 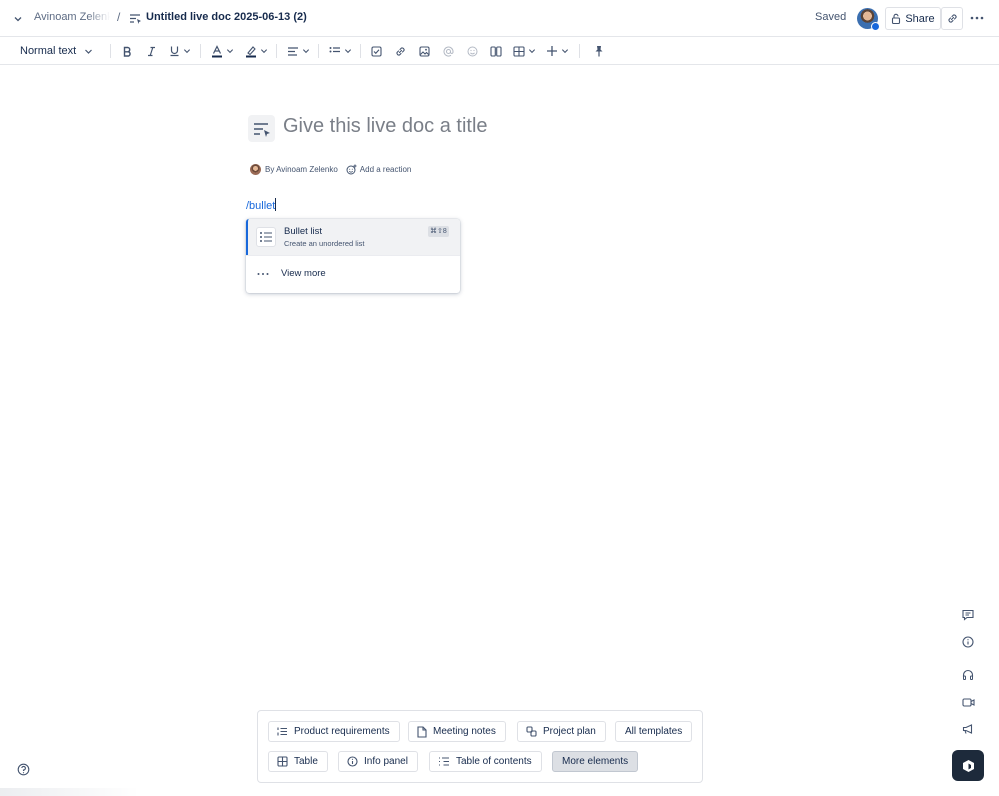 I want to click on save-status: Saved, so click(x=831, y=17).